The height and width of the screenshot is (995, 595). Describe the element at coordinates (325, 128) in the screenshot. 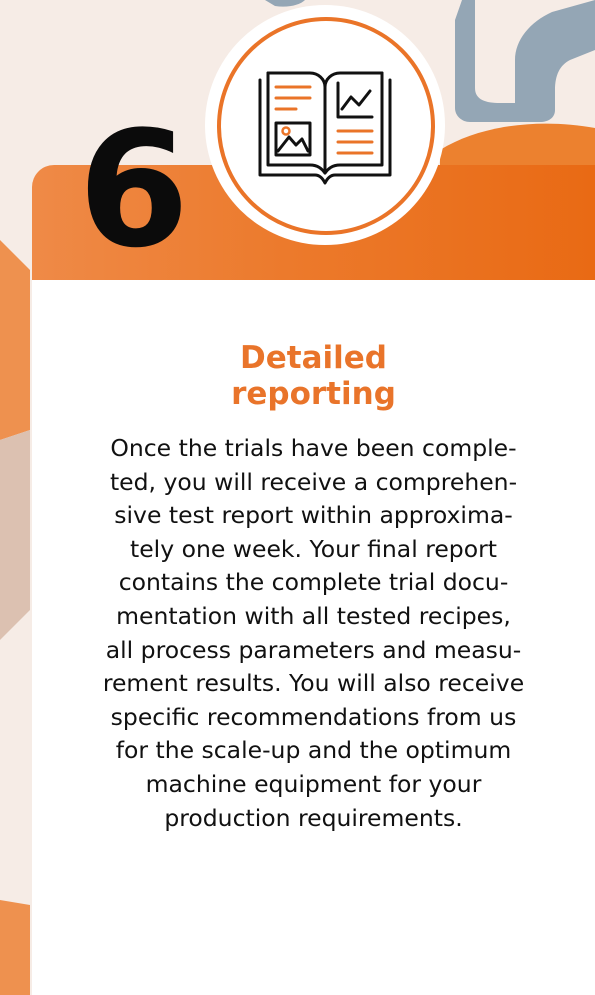

I see `open-report-book-icon` at that location.